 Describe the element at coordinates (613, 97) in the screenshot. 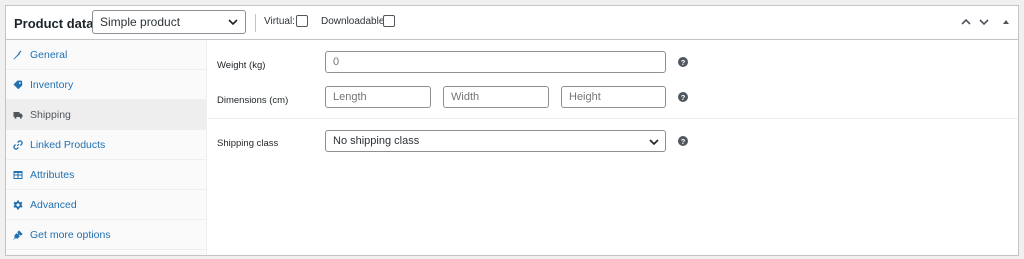

I see `height-input` at that location.